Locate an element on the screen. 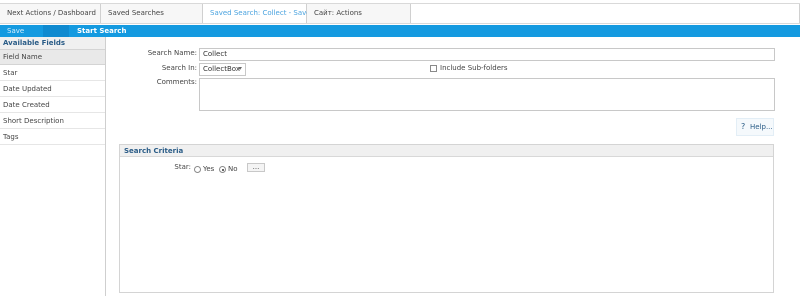 This screenshot has width=800, height=296. search-in-value: CollectBox is located at coordinates (221, 69).